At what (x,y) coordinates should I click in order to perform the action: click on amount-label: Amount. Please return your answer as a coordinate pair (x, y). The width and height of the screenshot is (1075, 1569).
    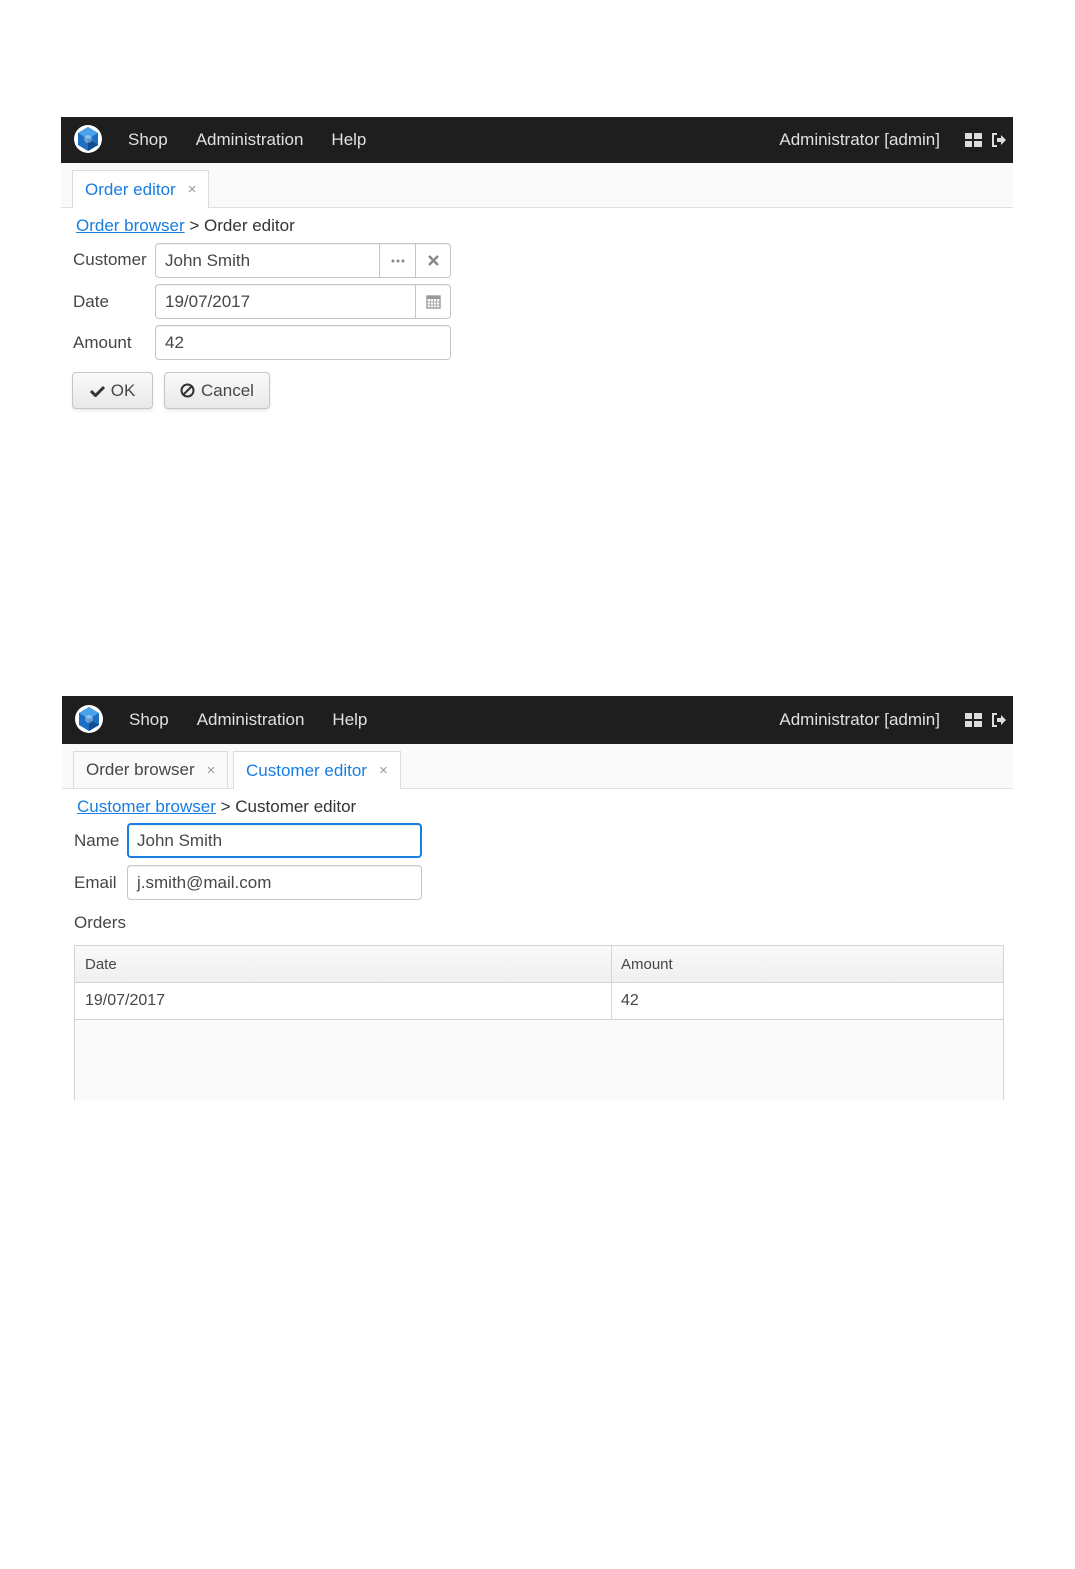
    Looking at the image, I should click on (102, 342).